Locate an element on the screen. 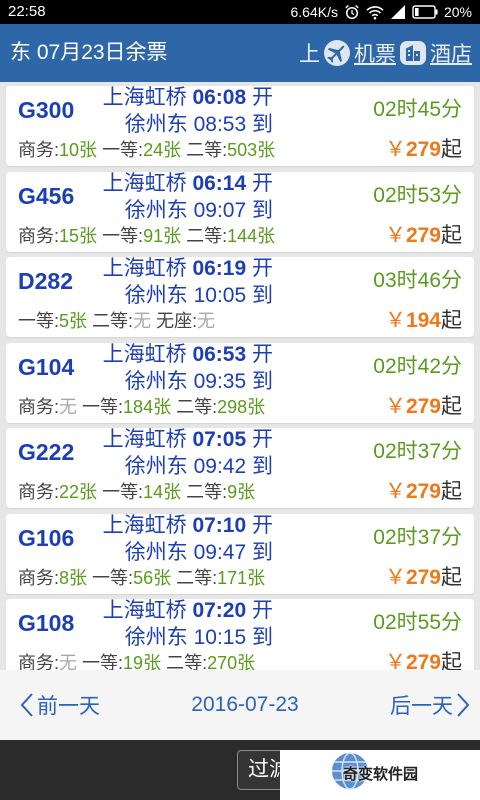  departure-line: 上海虹桥 07:05 开 is located at coordinates (188, 440).